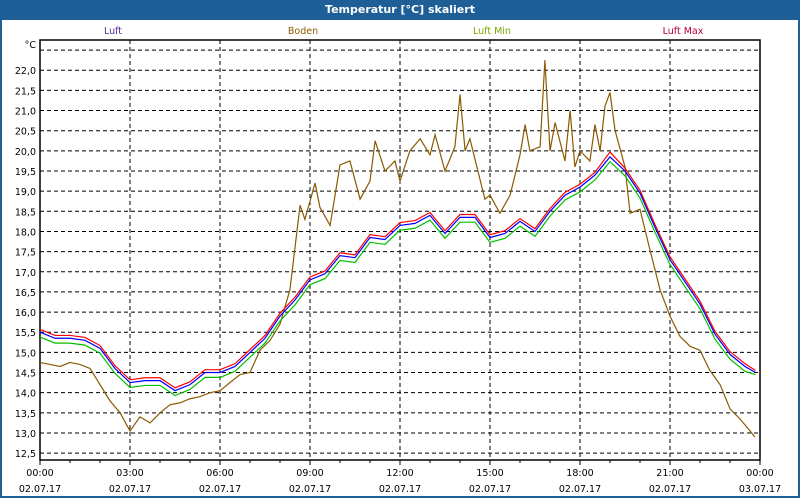 This screenshot has width=800, height=500. Describe the element at coordinates (669, 473) in the screenshot. I see `x-tick-time: 21:00` at that location.